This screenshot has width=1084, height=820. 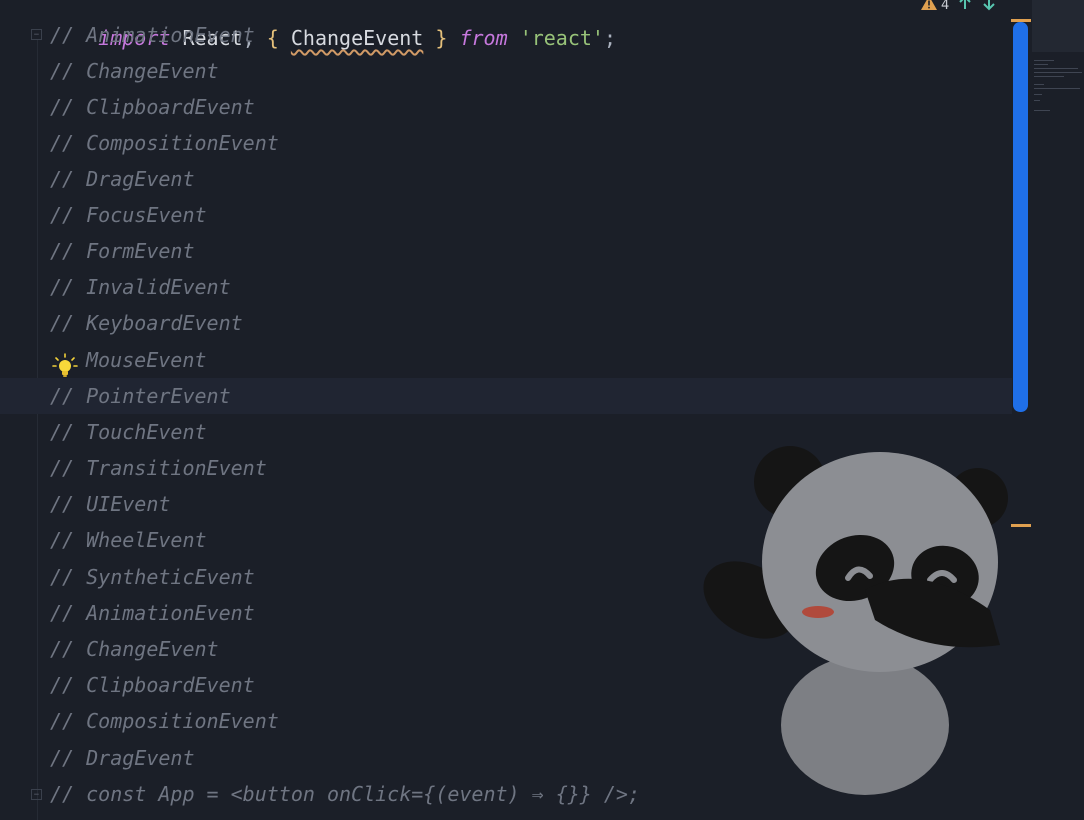 What do you see at coordinates (506, 215) in the screenshot?
I see `code-line: // FocusEvent` at bounding box center [506, 215].